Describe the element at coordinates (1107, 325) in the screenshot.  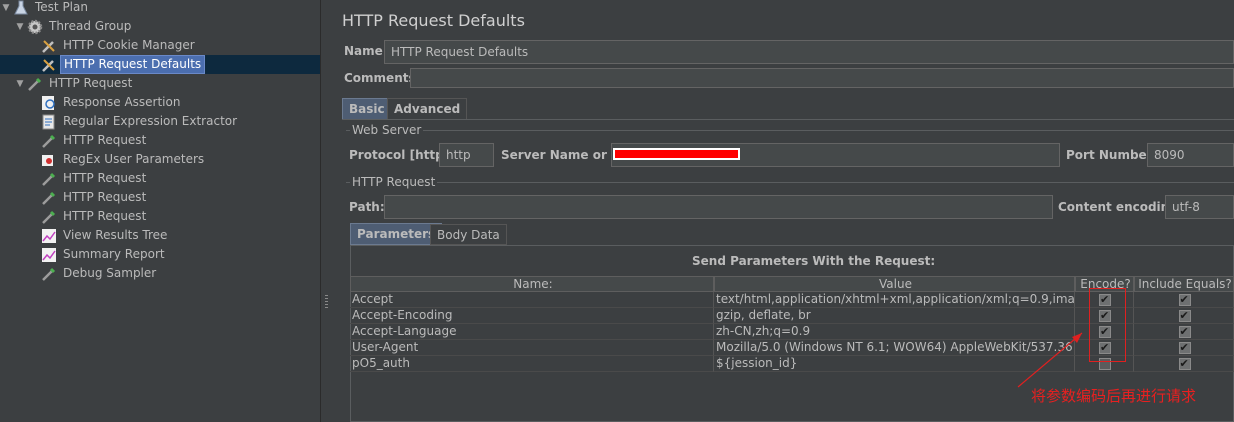
I see `annotation-highlight-box` at that location.